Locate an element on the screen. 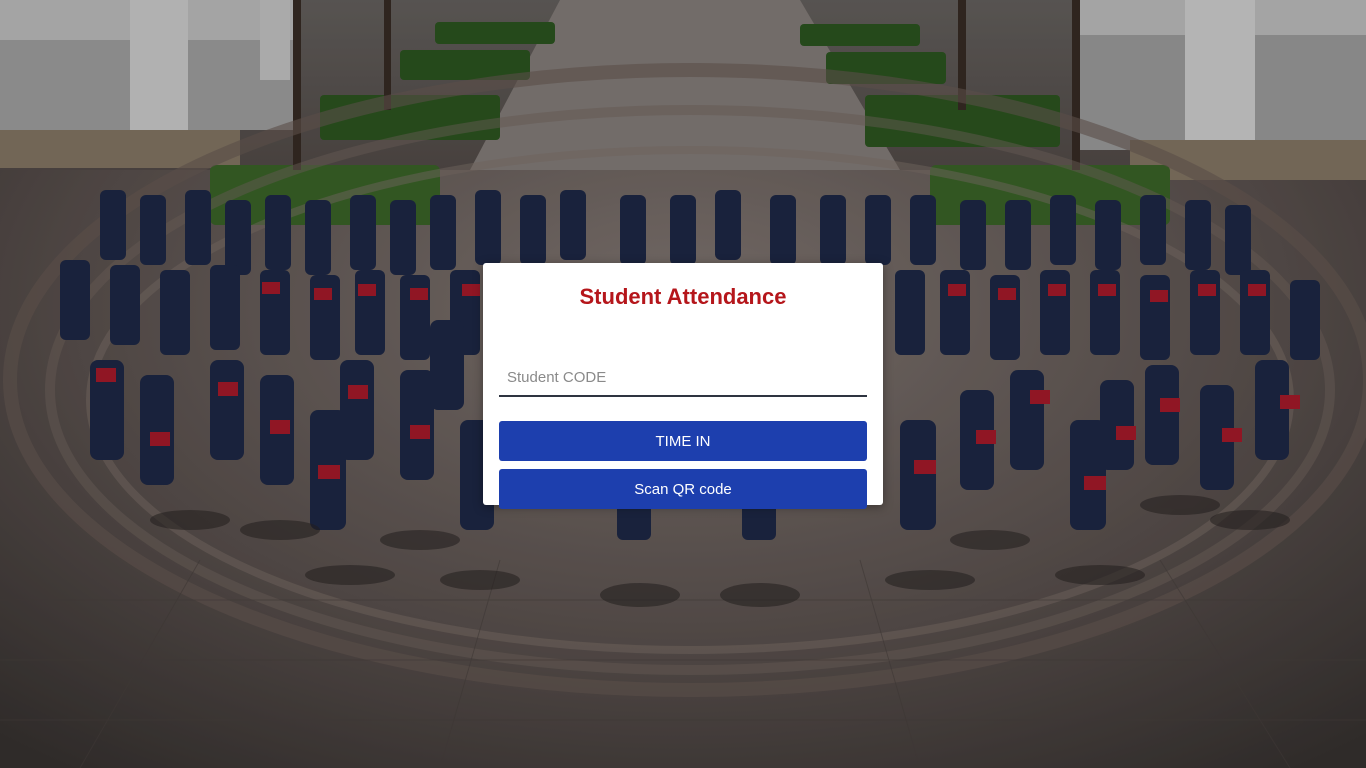  time-in-button: TIME IN is located at coordinates (683, 441).